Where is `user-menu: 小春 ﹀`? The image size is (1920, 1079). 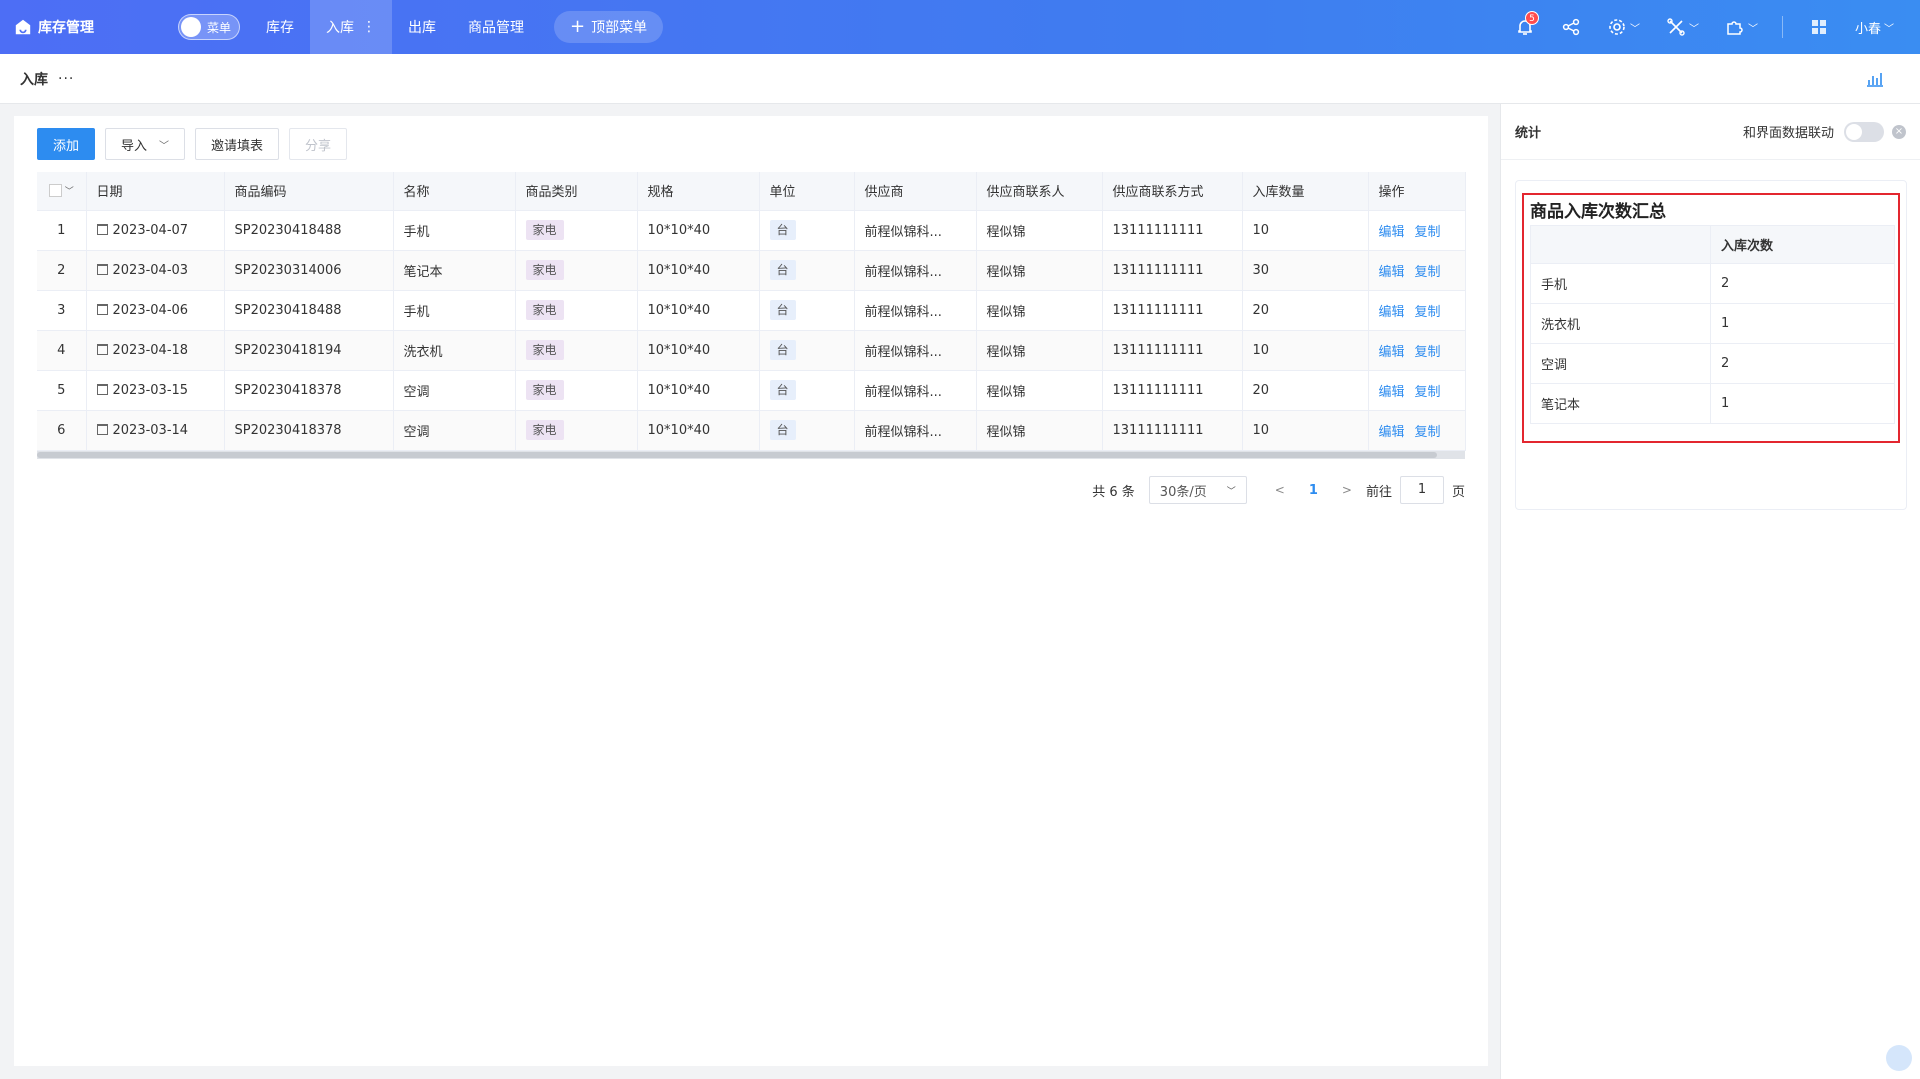
user-menu: 小春 ﹀ is located at coordinates (1874, 27).